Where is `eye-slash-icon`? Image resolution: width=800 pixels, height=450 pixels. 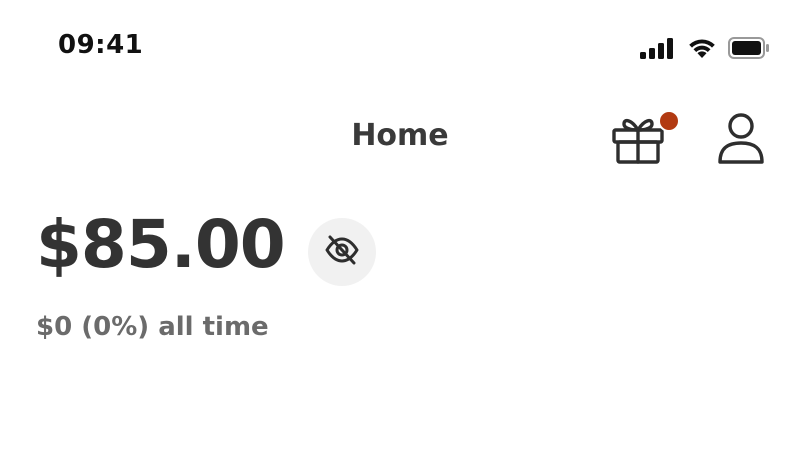
eye-slash-icon is located at coordinates (342, 252).